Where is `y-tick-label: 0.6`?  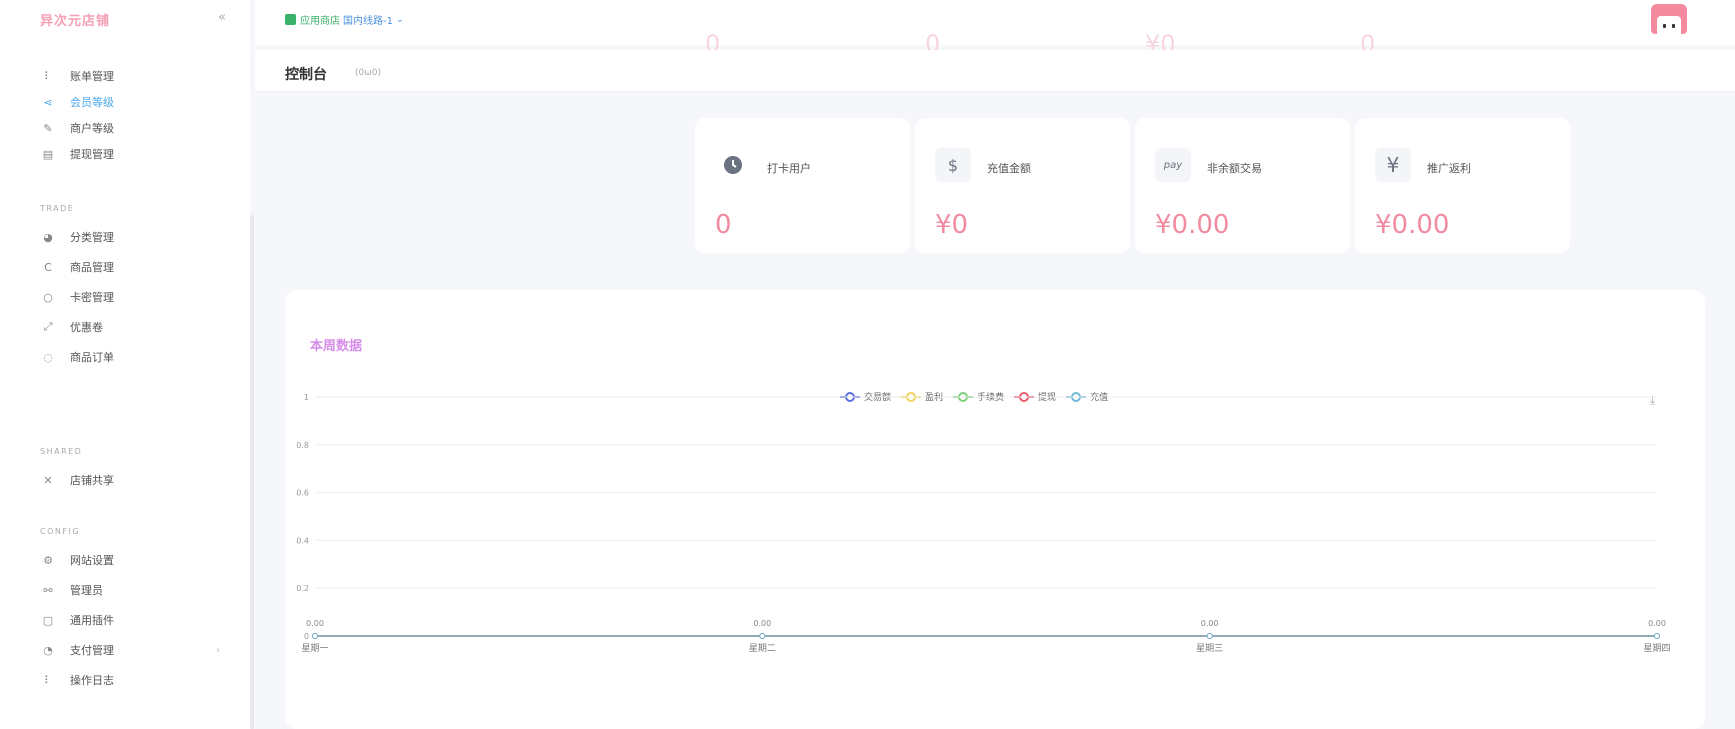
y-tick-label: 0.6 is located at coordinates (302, 493).